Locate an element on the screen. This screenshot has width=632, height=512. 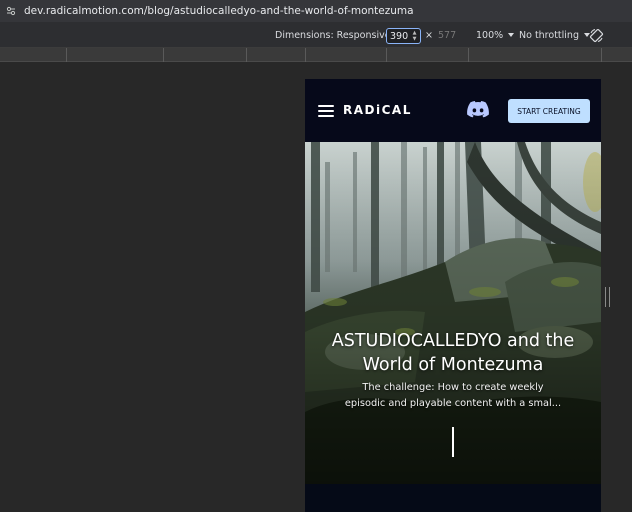
dimensions-label: Dimensions: Responsive is located at coordinates (333, 35).